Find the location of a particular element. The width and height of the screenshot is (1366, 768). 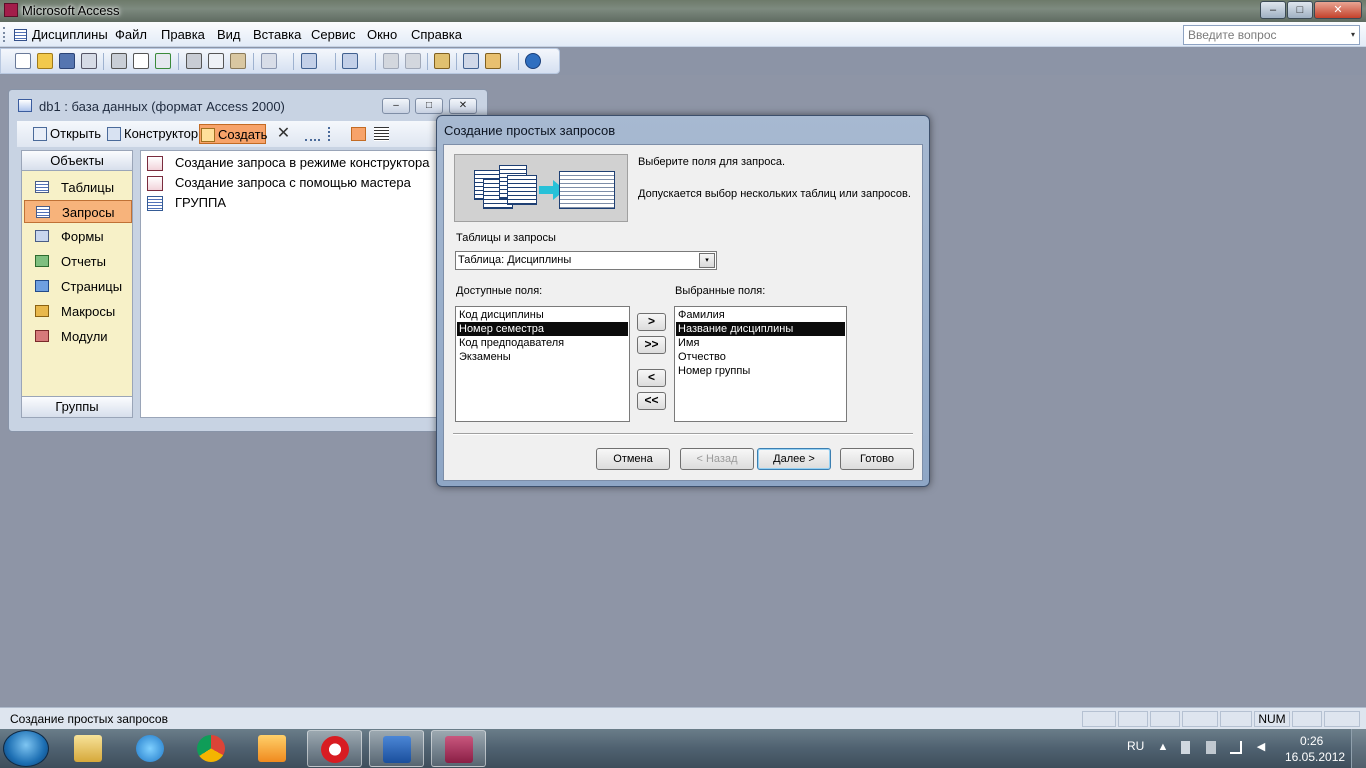

db-maximize-button: □ is located at coordinates (429, 106).